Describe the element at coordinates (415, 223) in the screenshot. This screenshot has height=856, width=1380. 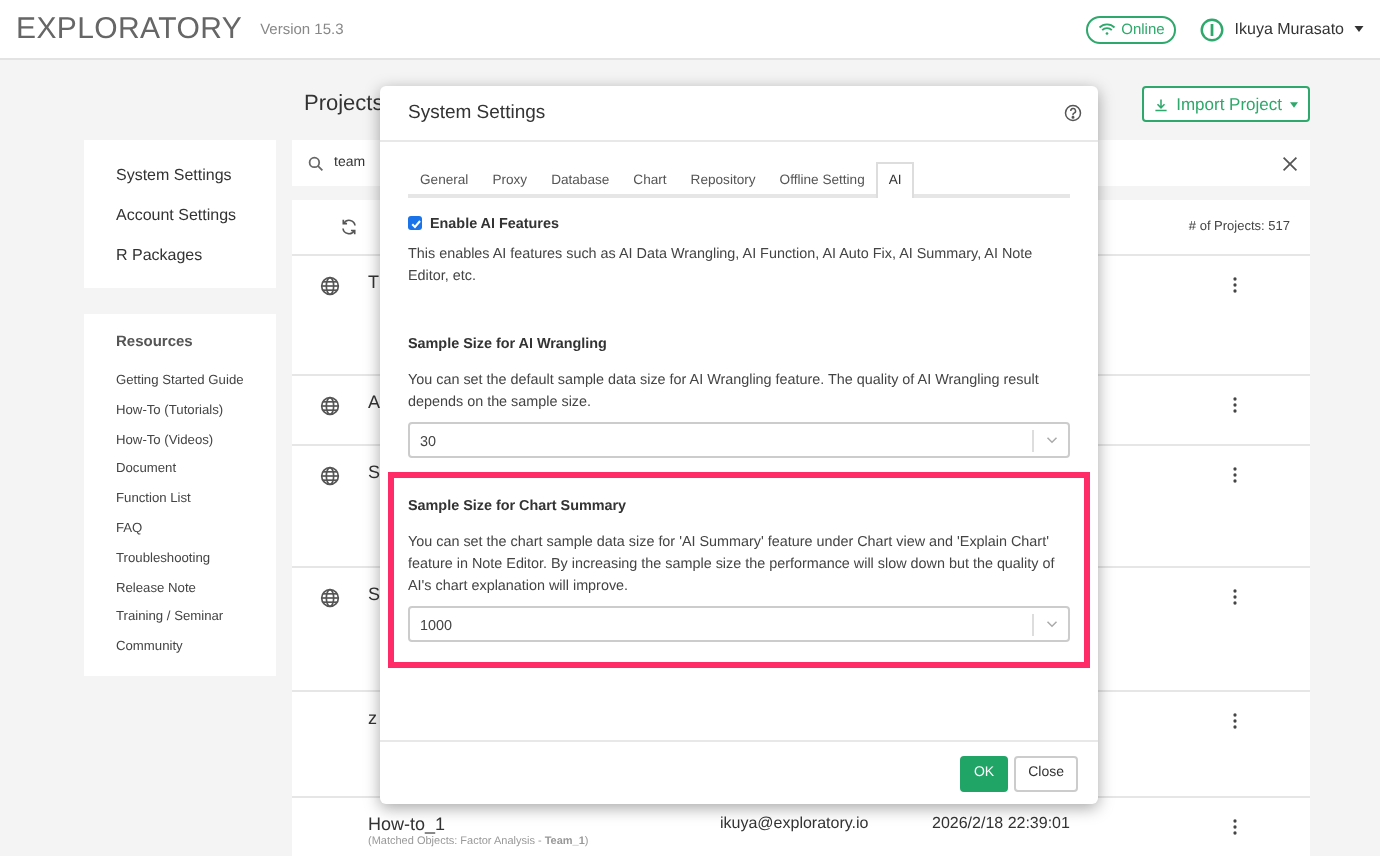
I see `checkbox` at that location.